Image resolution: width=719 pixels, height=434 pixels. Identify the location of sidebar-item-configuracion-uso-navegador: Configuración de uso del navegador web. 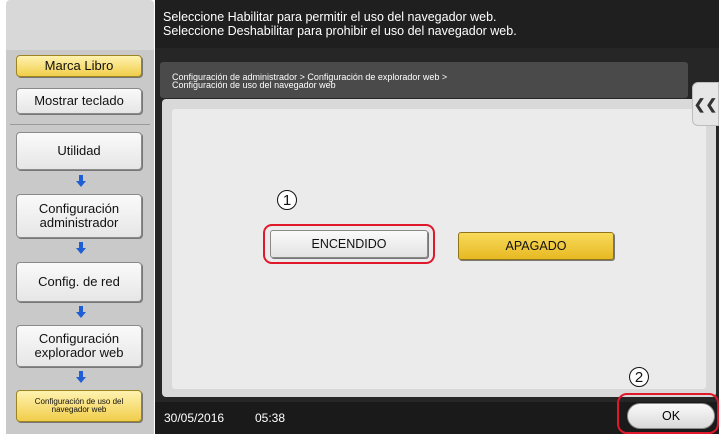
(79, 406).